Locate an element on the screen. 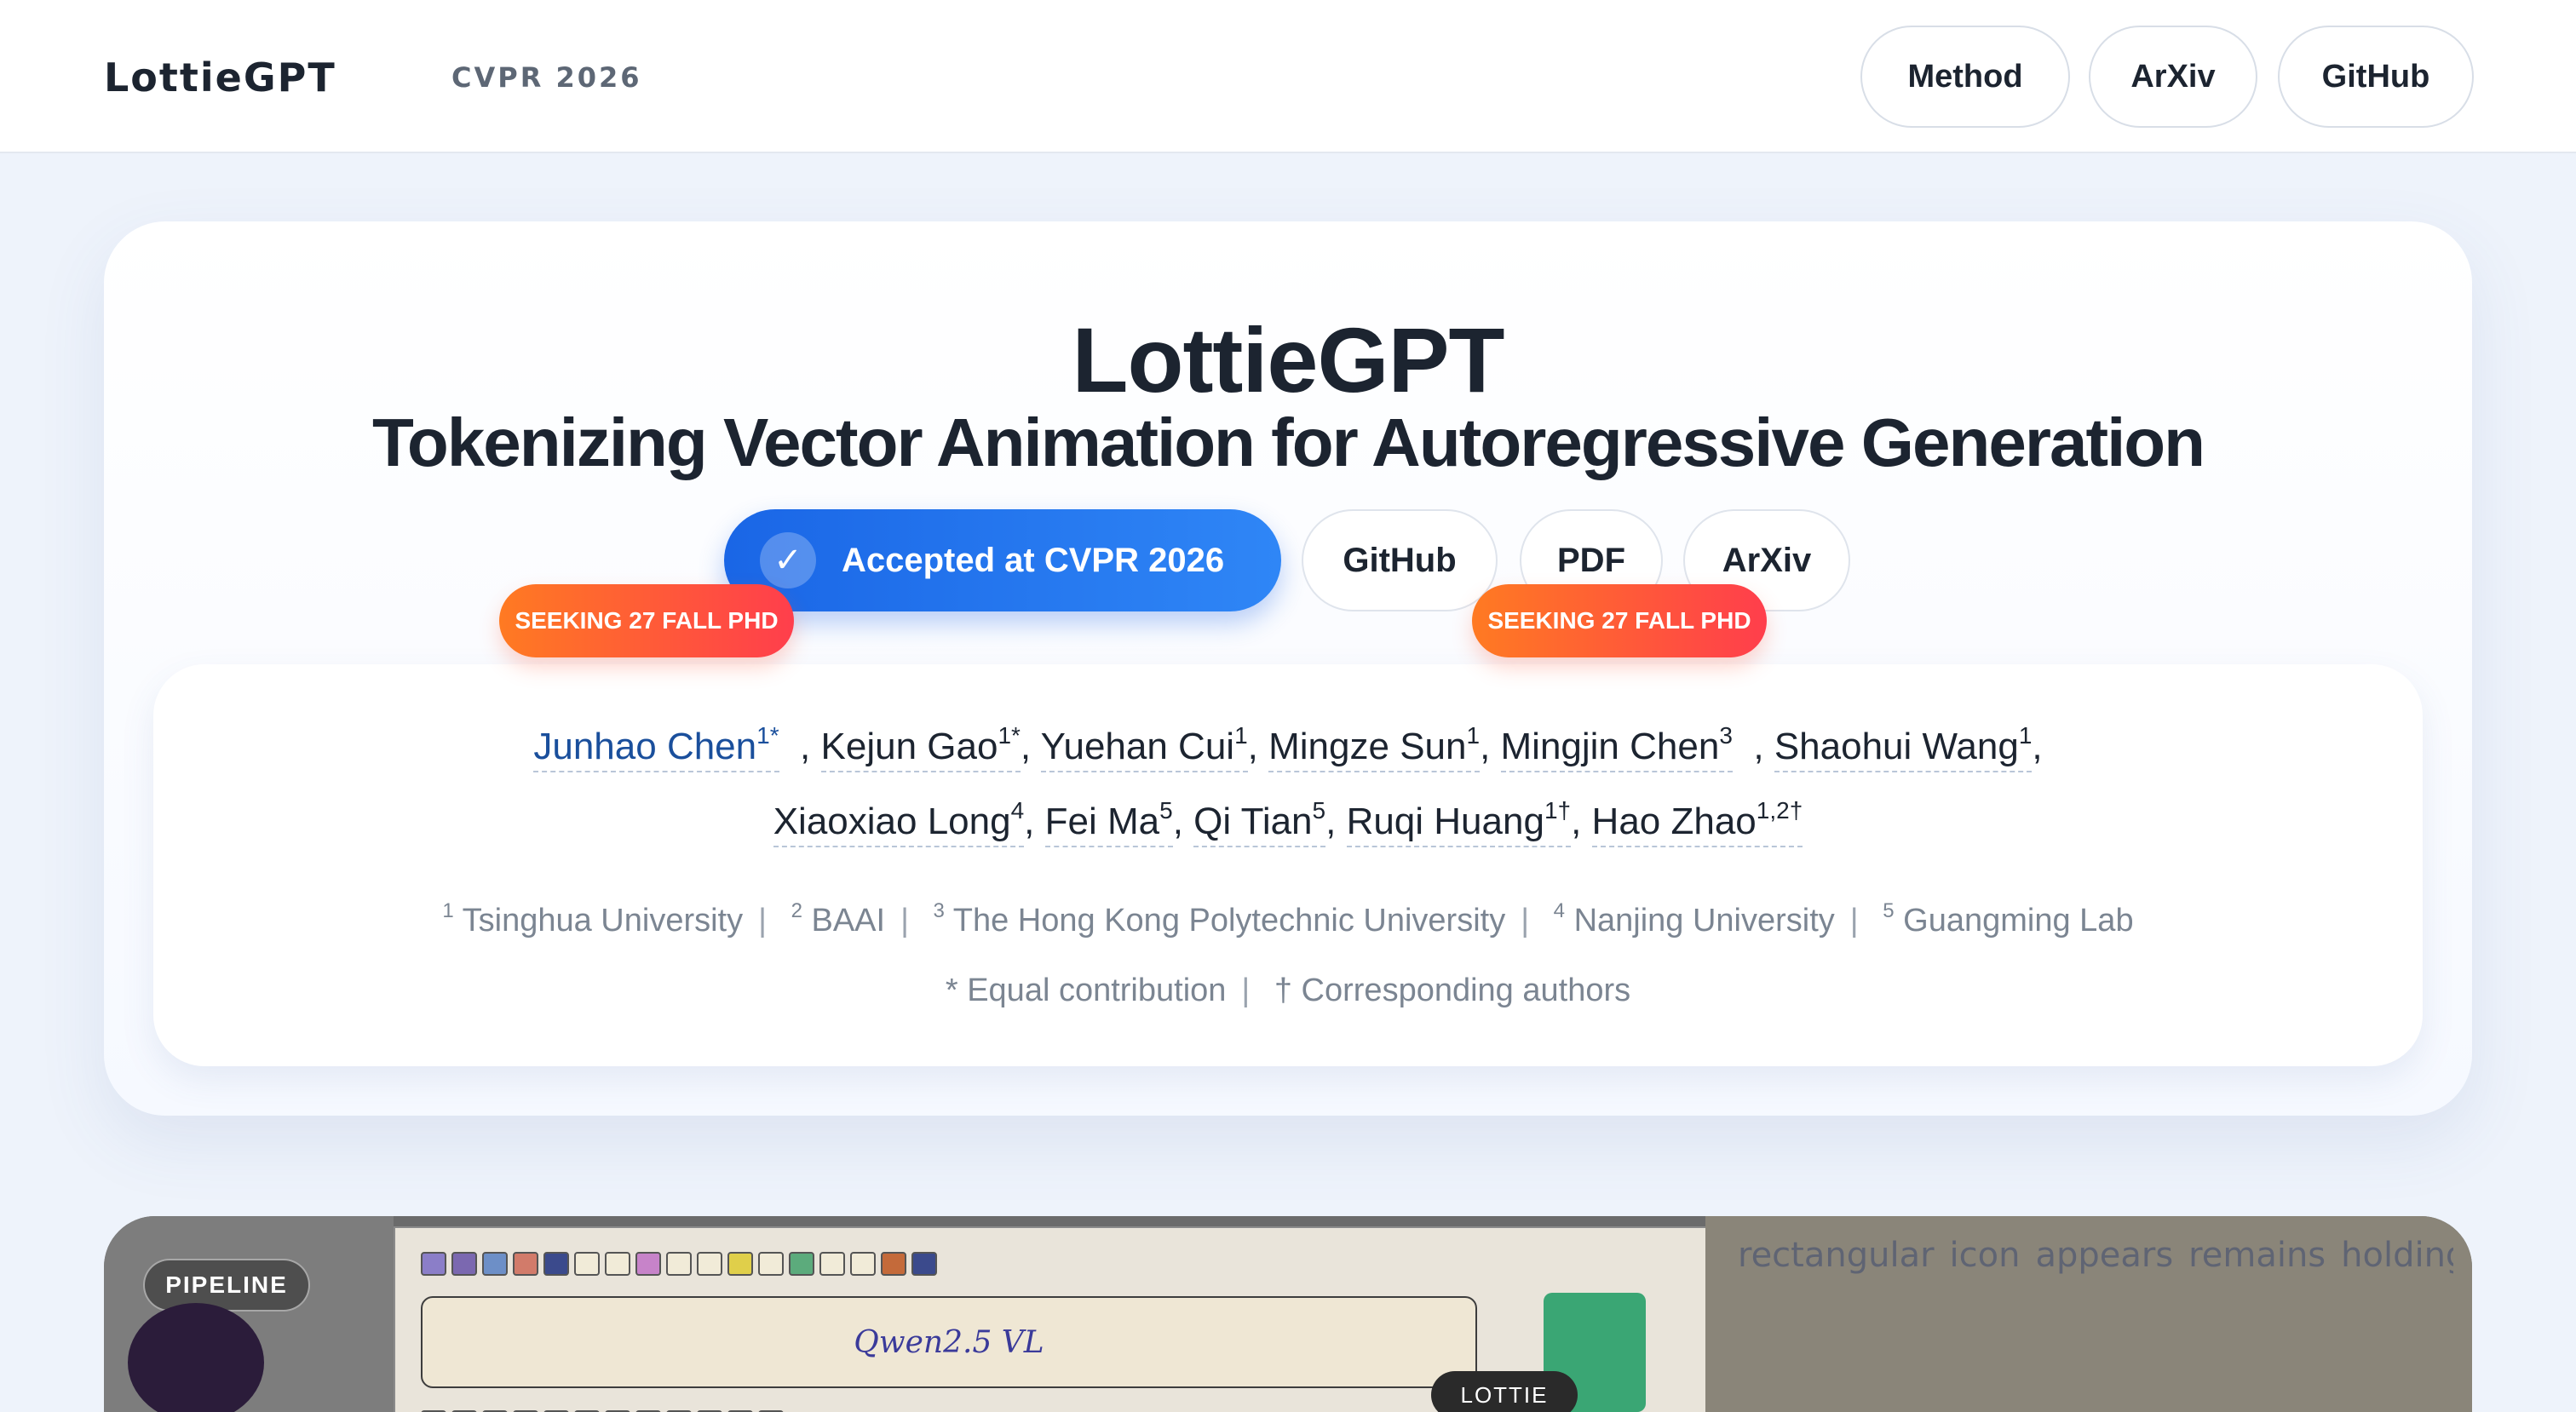 This screenshot has height=1412, width=2576. nav-method-button: Method is located at coordinates (1965, 77).